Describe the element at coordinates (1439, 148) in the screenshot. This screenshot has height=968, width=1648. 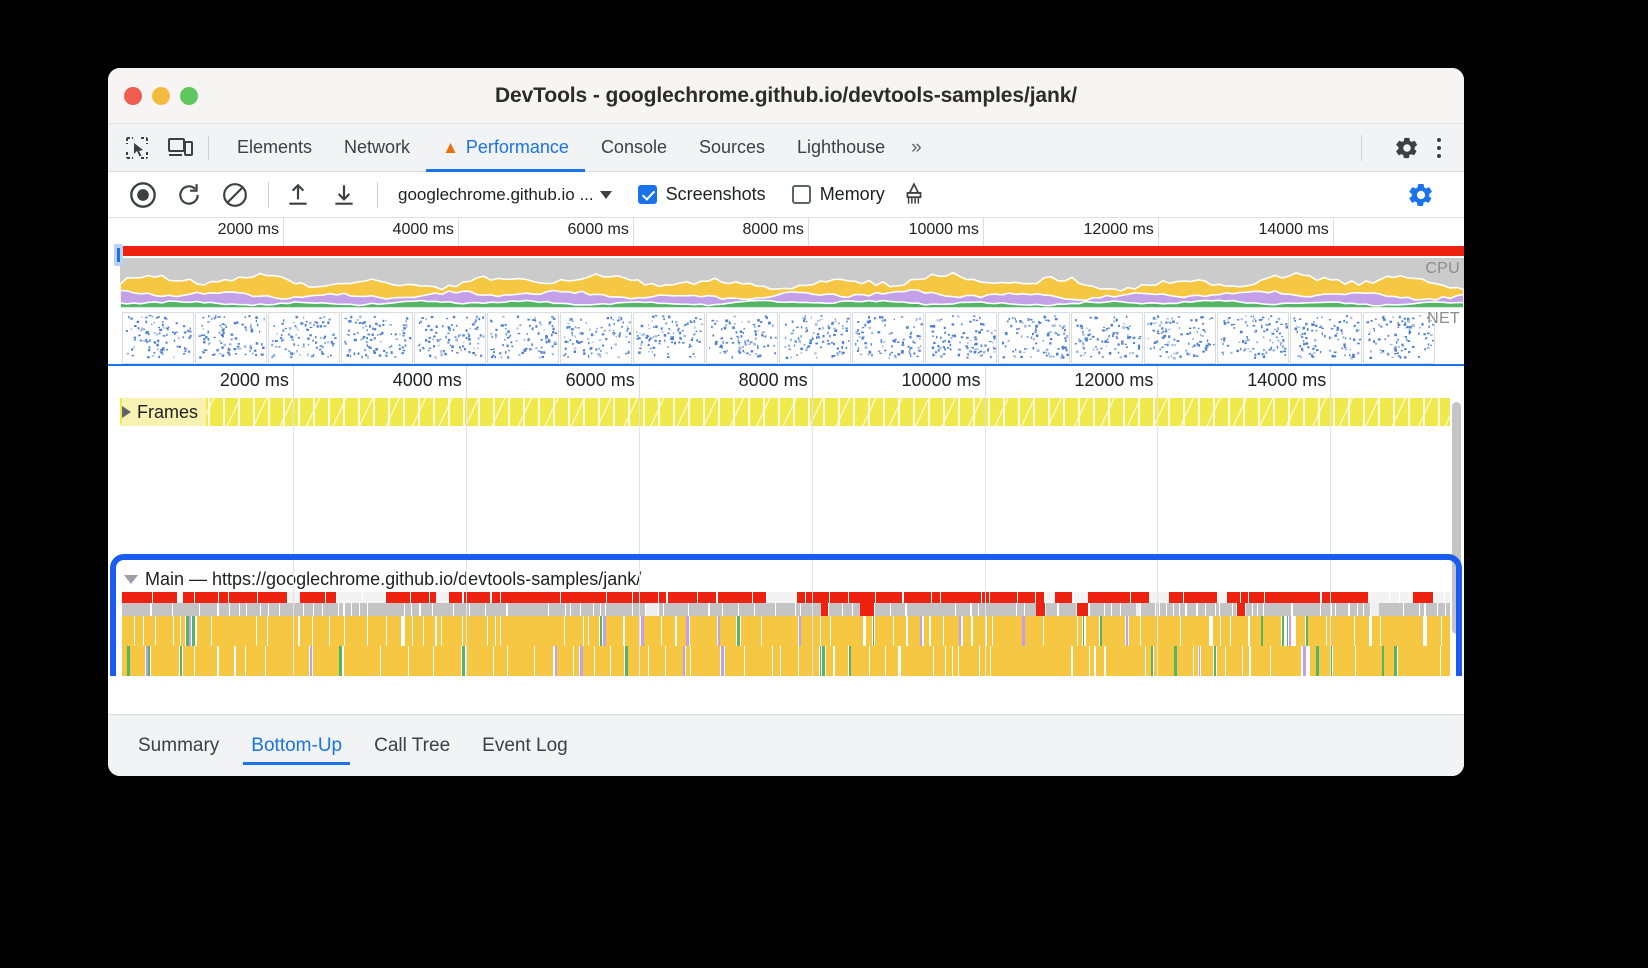
I see `kebab-menu-icon` at that location.